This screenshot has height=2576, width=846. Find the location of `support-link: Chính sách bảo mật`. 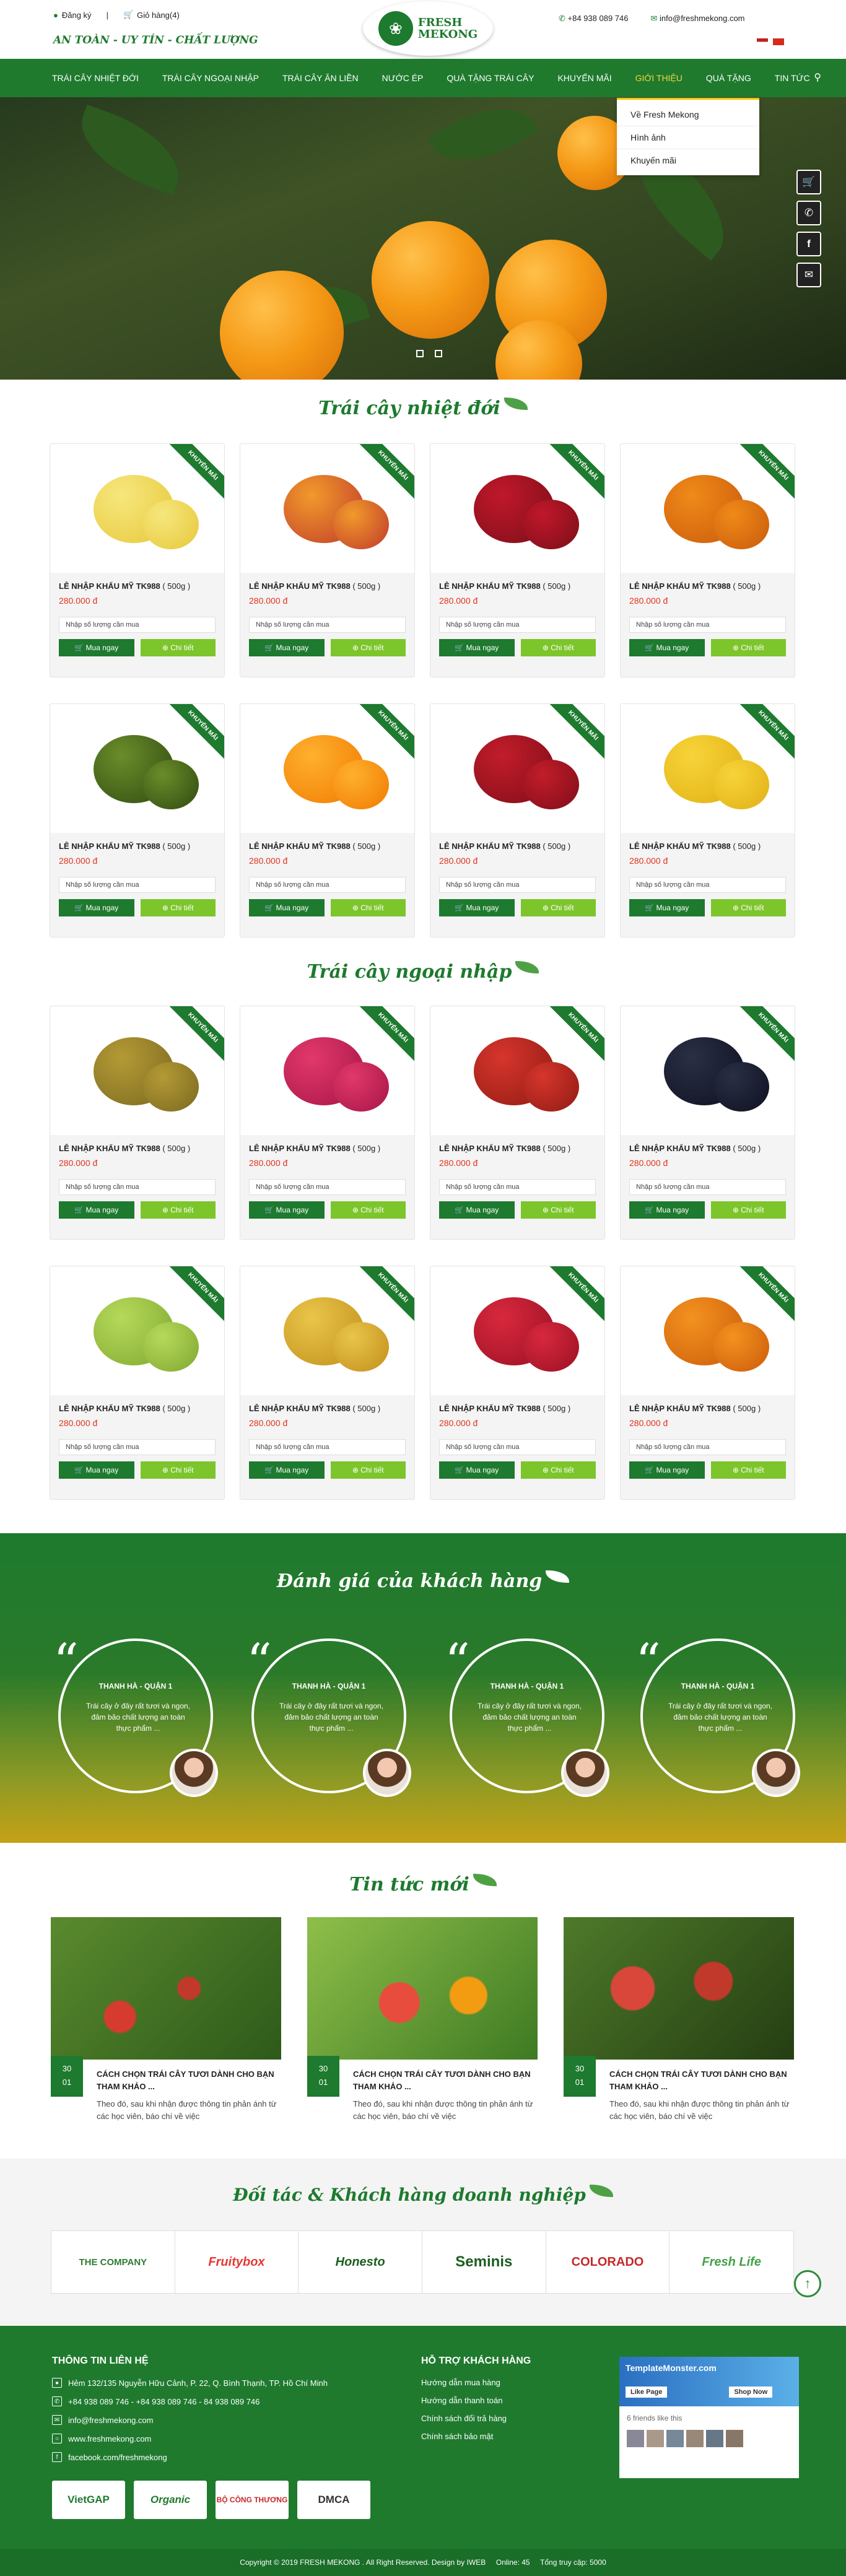

support-link: Chính sách bảo mật is located at coordinates (476, 2436).